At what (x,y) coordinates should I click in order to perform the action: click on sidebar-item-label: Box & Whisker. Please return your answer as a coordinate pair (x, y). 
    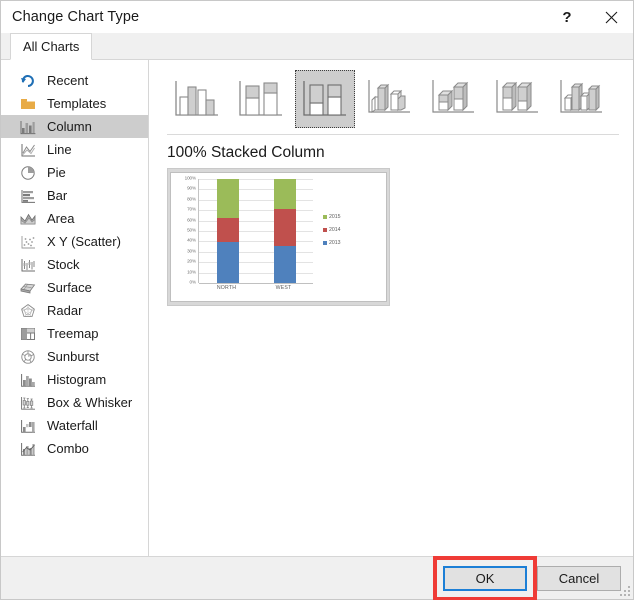
    Looking at the image, I should click on (90, 402).